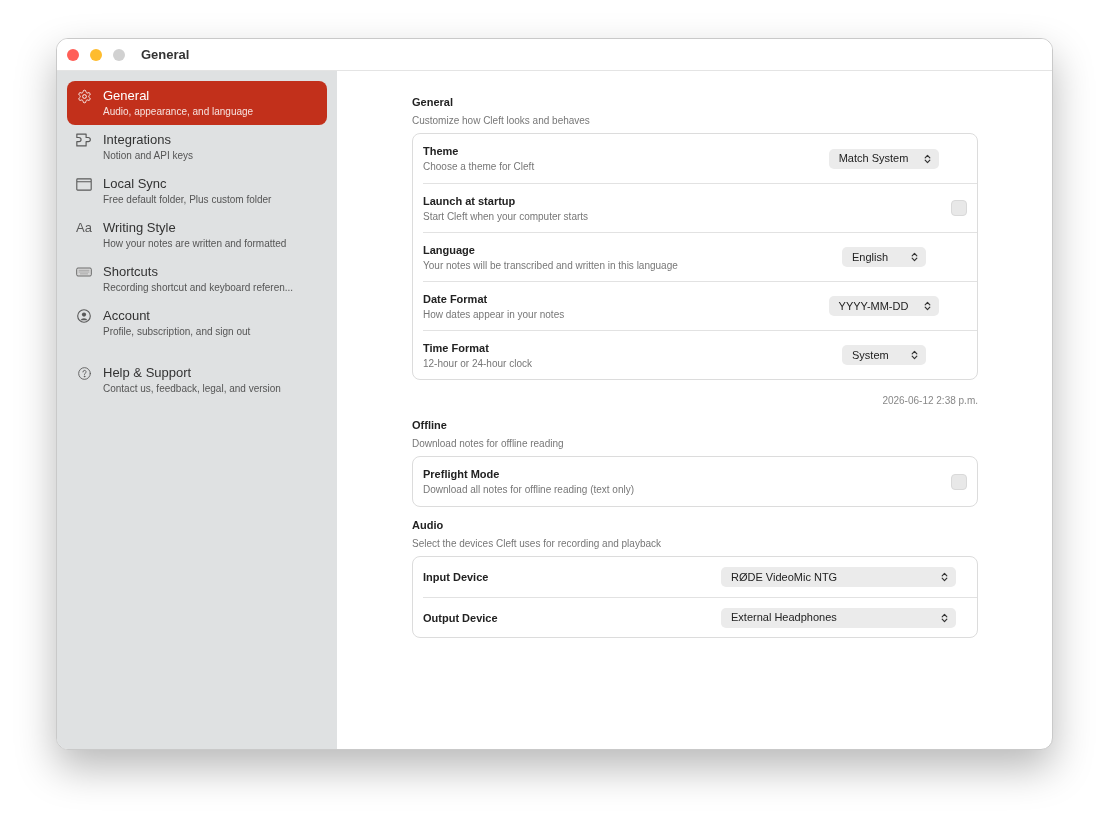 The image size is (1109, 824). What do you see at coordinates (884, 355) in the screenshot?
I see `dropdown: System` at bounding box center [884, 355].